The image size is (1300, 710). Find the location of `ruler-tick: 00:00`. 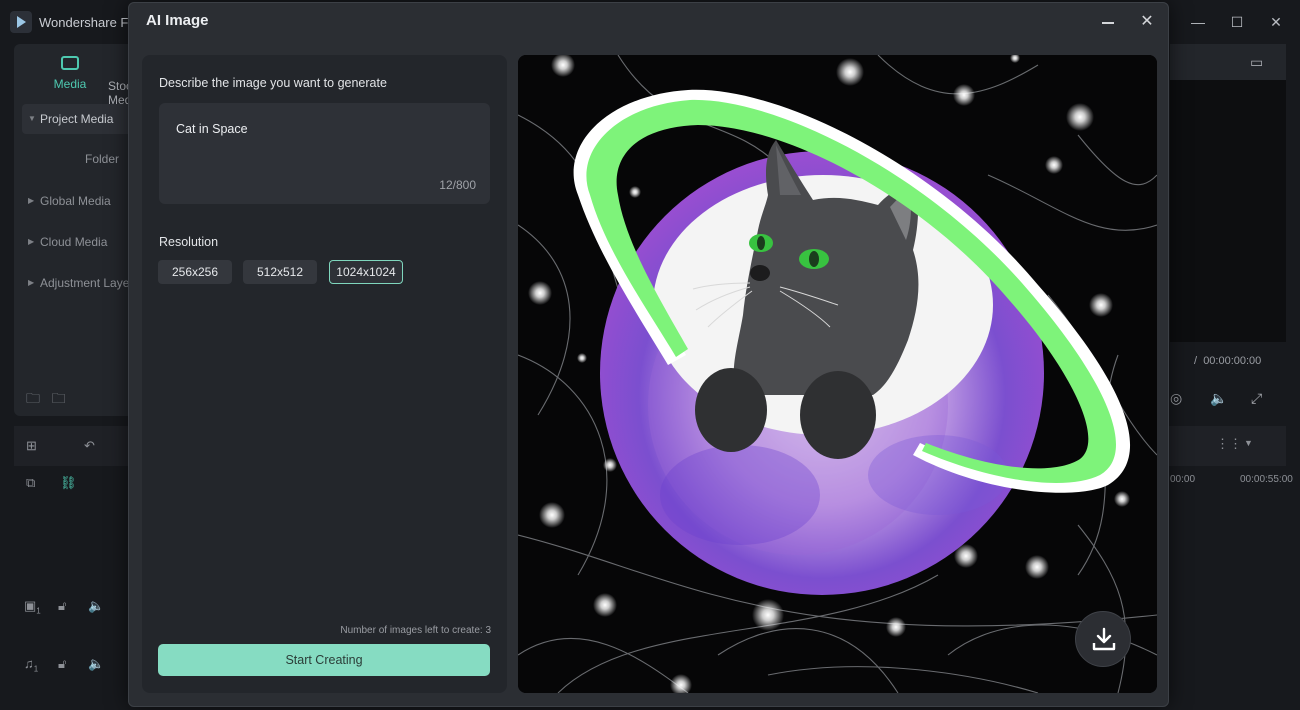

ruler-tick: 00:00 is located at coordinates (1183, 479).